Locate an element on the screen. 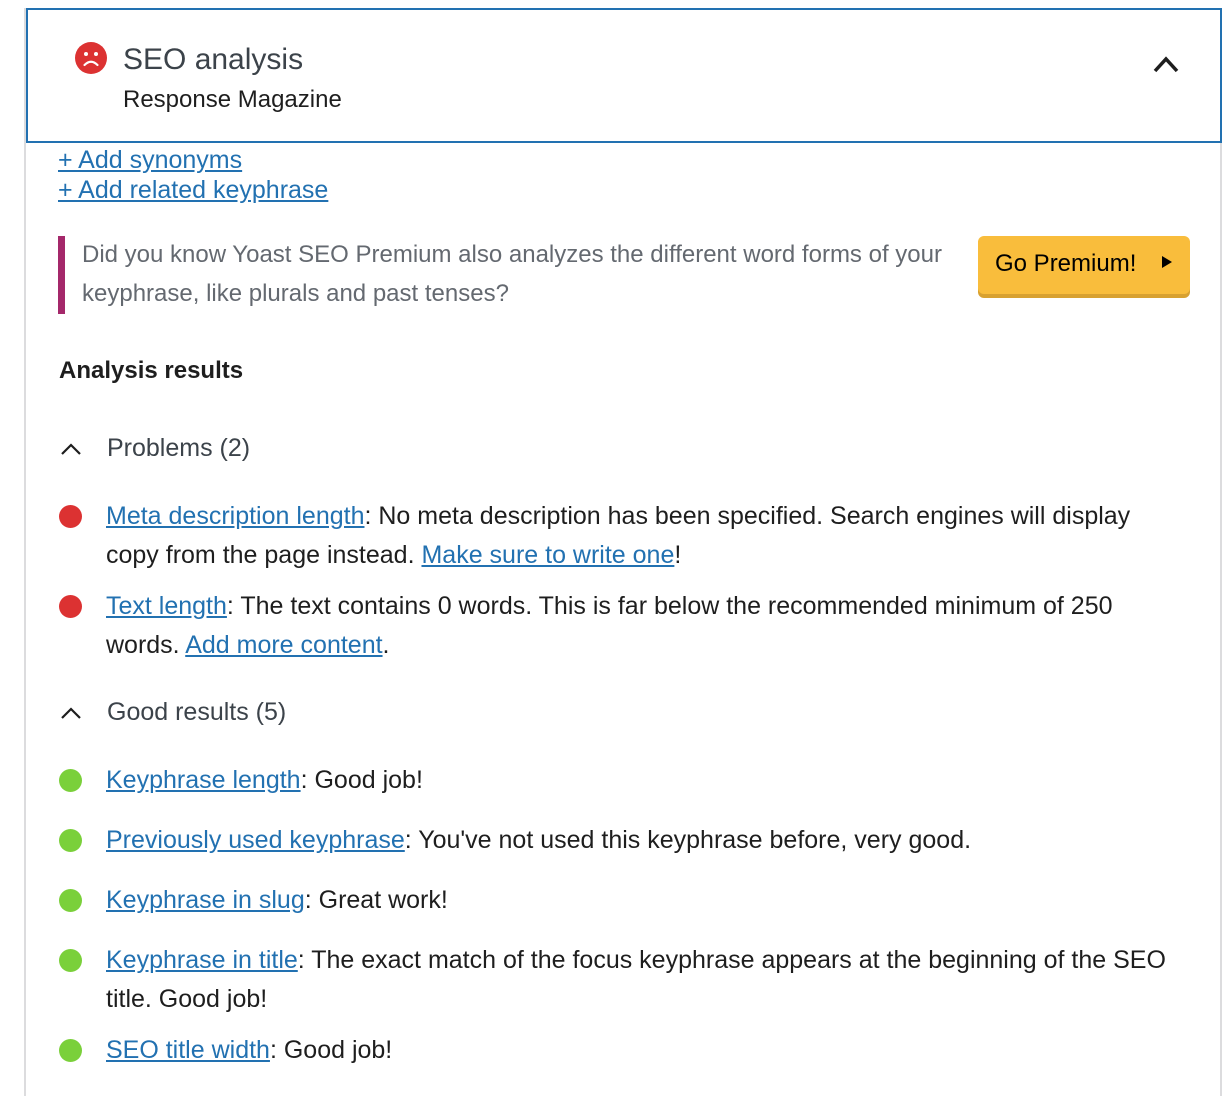 The image size is (1228, 1096). add-related-keyphrase-link: + Add related keyphrase is located at coordinates (193, 190).